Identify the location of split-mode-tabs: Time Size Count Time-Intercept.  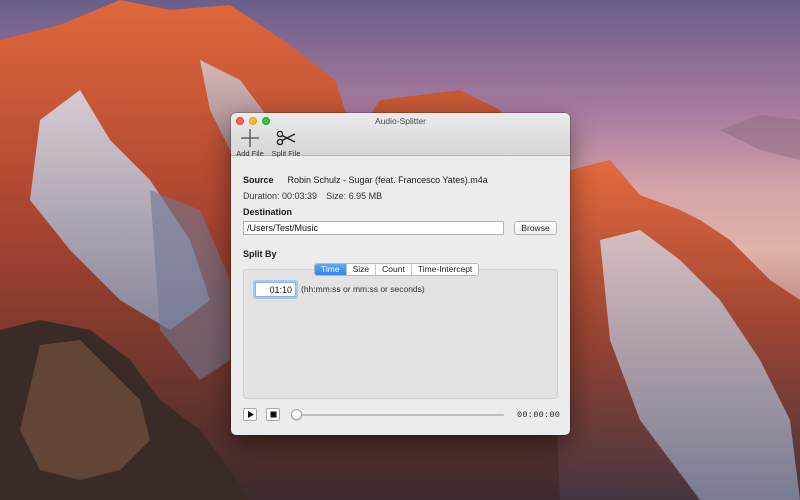
(397, 269).